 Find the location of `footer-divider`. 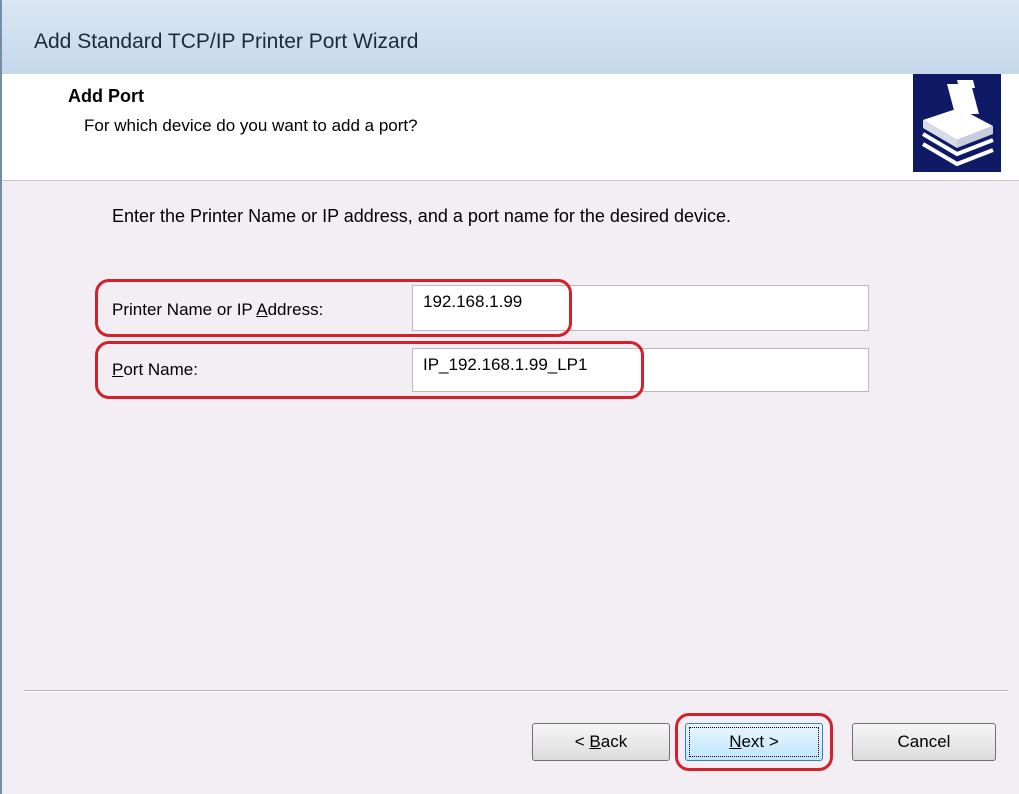

footer-divider is located at coordinates (516, 691).